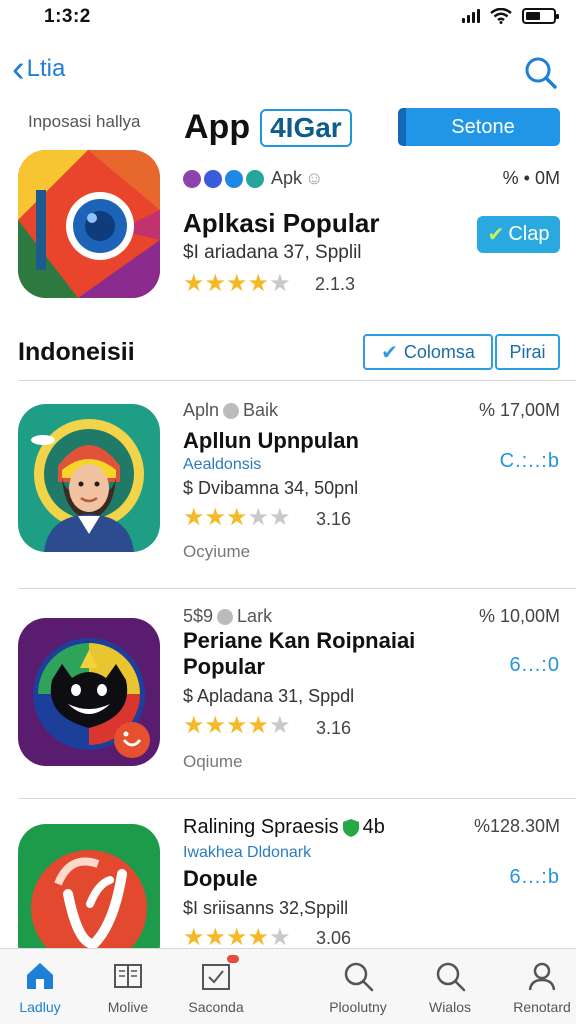  I want to click on featured-app-icon, so click(89, 224).